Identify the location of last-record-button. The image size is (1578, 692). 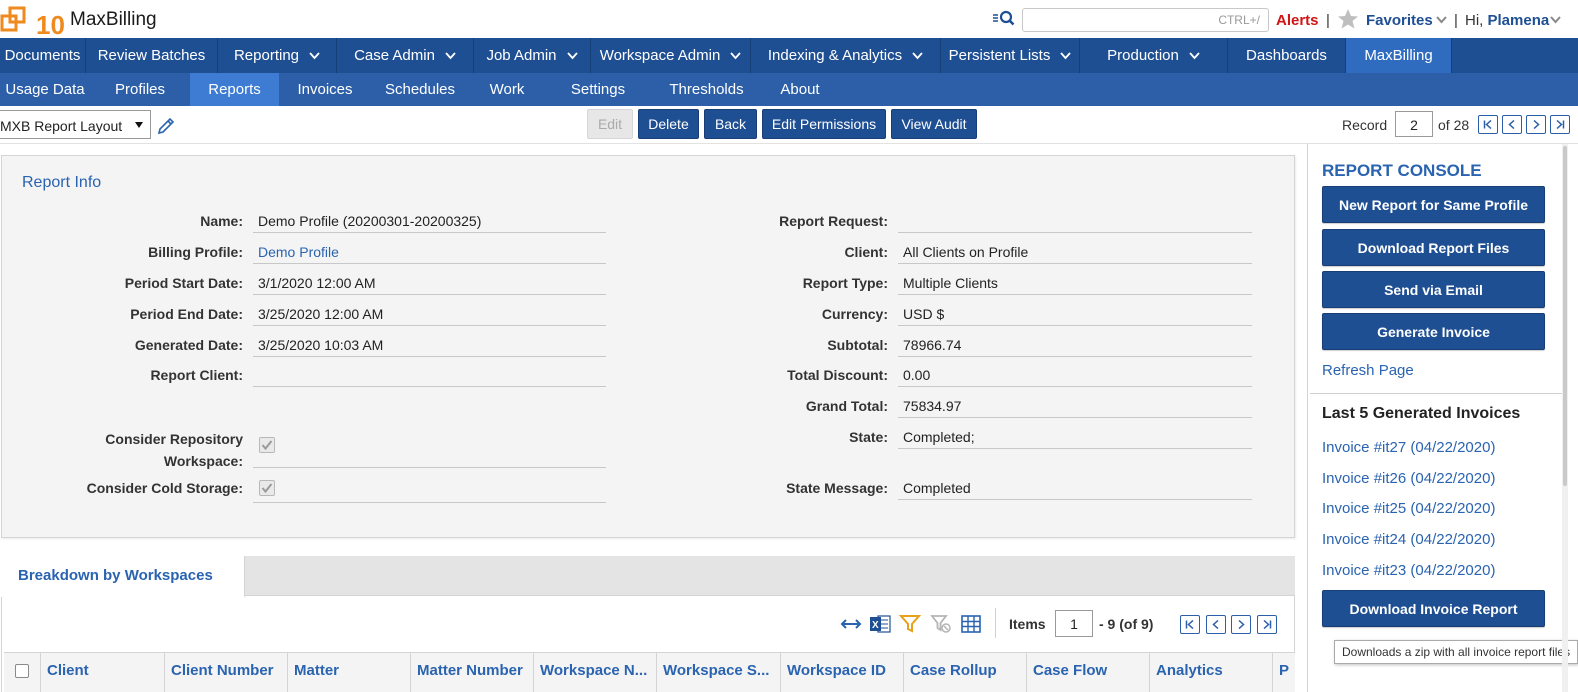
(1560, 124).